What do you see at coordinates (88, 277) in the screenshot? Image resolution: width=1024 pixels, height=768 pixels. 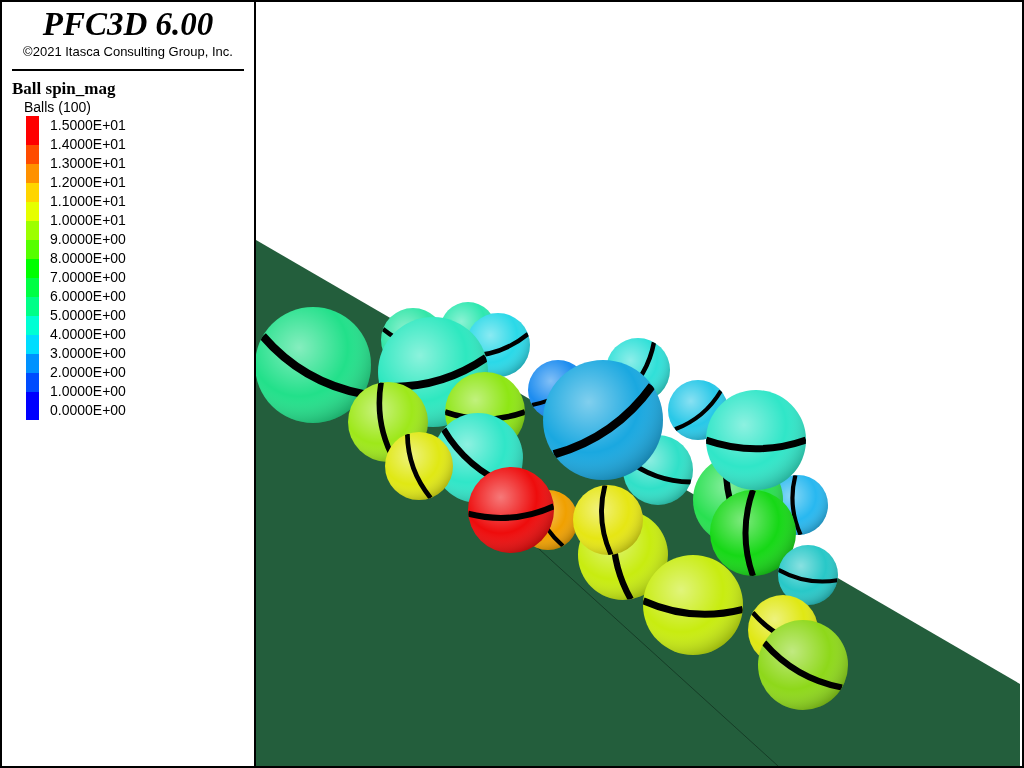 I see `scale-label: 7.0000E+00` at bounding box center [88, 277].